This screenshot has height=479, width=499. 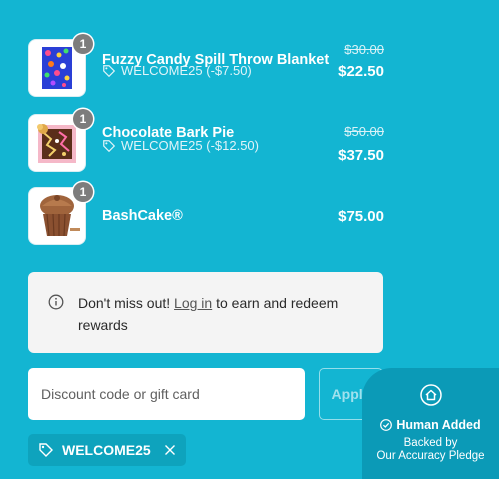 I want to click on original-price: $50.00, so click(x=364, y=131).